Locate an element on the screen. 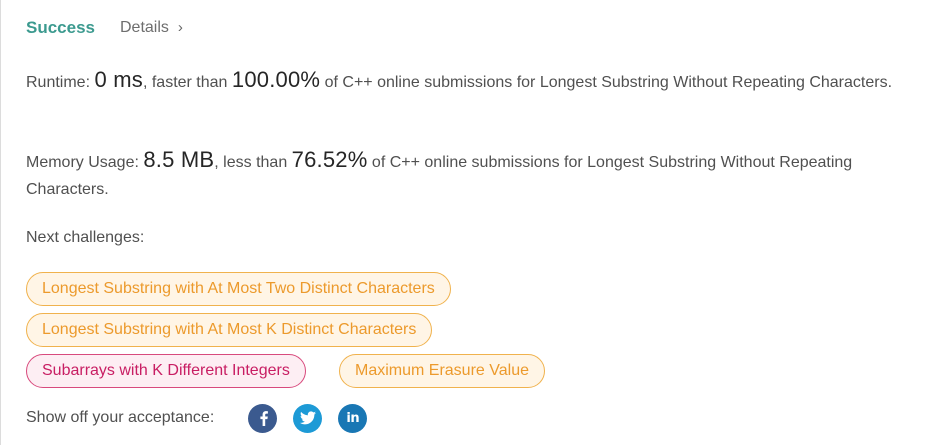 The image size is (938, 445). linkedin-icon: in is located at coordinates (353, 418).